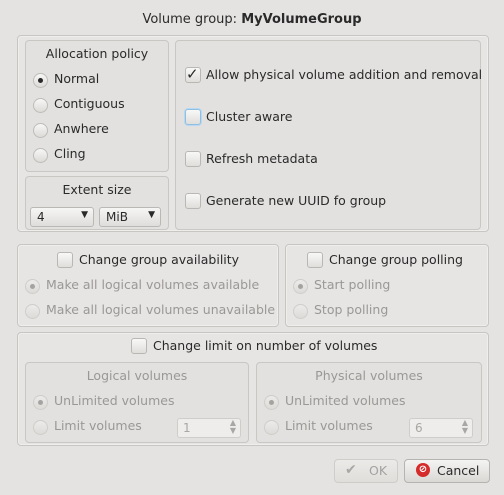  I want to click on allocation-cling-radio, so click(40, 155).